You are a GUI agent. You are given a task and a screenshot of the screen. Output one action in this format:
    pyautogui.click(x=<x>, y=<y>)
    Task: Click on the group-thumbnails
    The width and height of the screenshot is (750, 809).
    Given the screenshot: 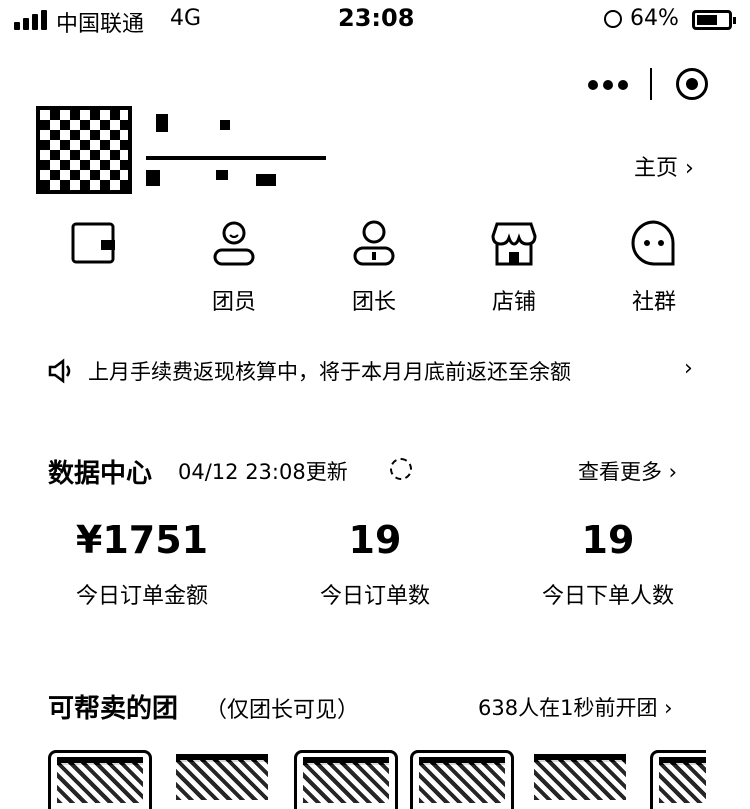 What is the action you would take?
    pyautogui.click(x=376, y=779)
    